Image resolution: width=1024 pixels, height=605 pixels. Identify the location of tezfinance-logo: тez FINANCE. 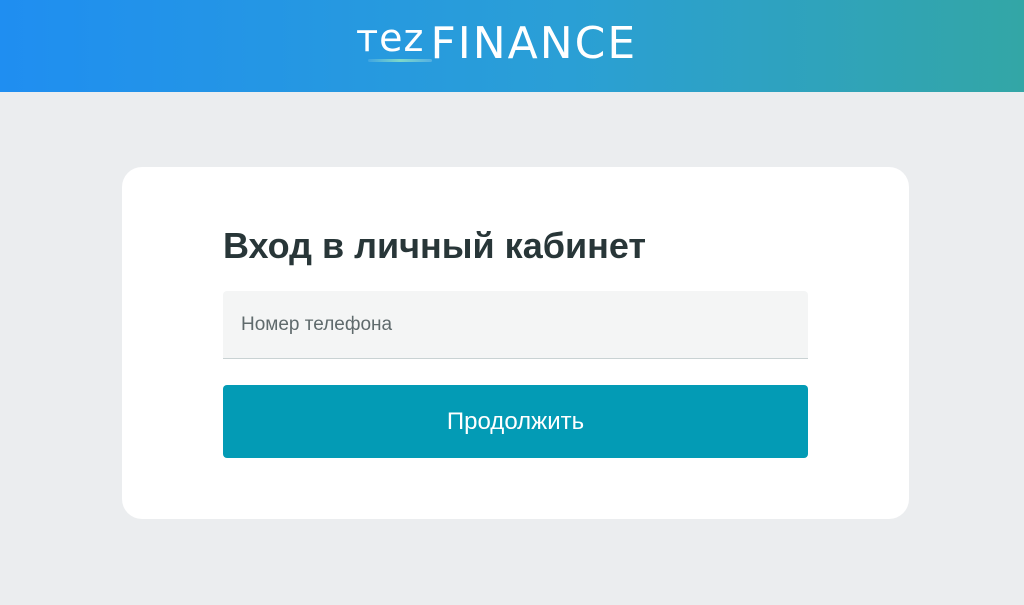
(496, 40).